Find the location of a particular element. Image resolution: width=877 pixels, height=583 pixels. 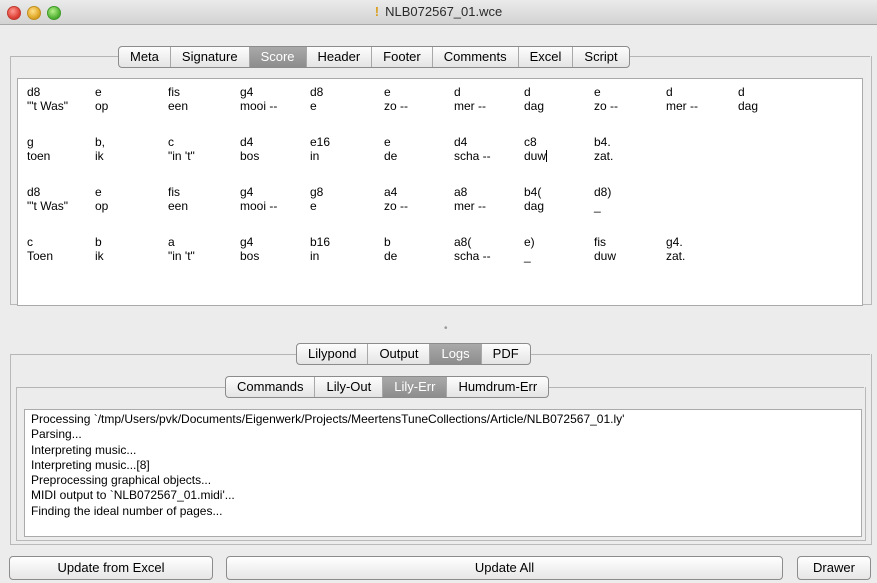

note-token: c8 is located at coordinates (530, 142).